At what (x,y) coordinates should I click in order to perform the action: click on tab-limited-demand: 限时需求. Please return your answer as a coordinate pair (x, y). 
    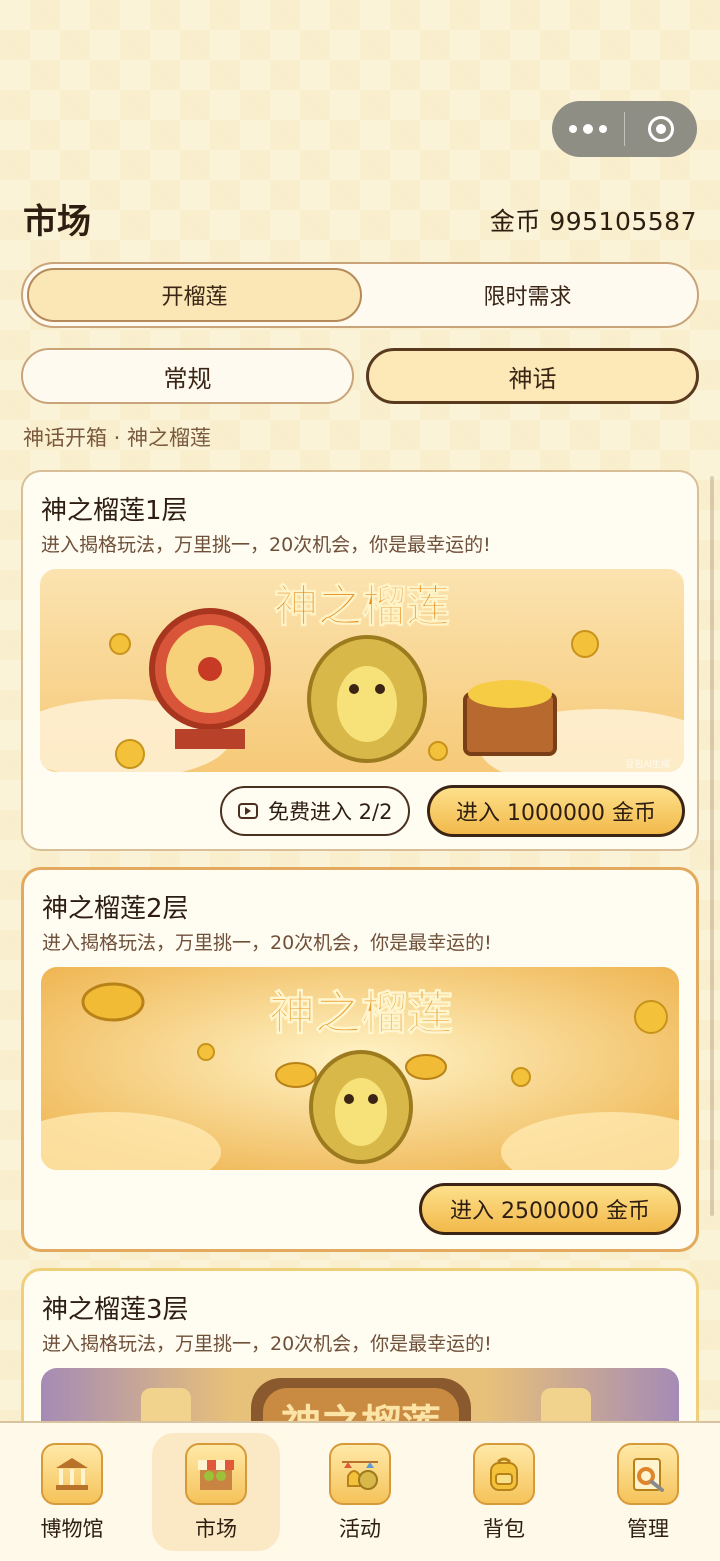
    Looking at the image, I should click on (527, 295).